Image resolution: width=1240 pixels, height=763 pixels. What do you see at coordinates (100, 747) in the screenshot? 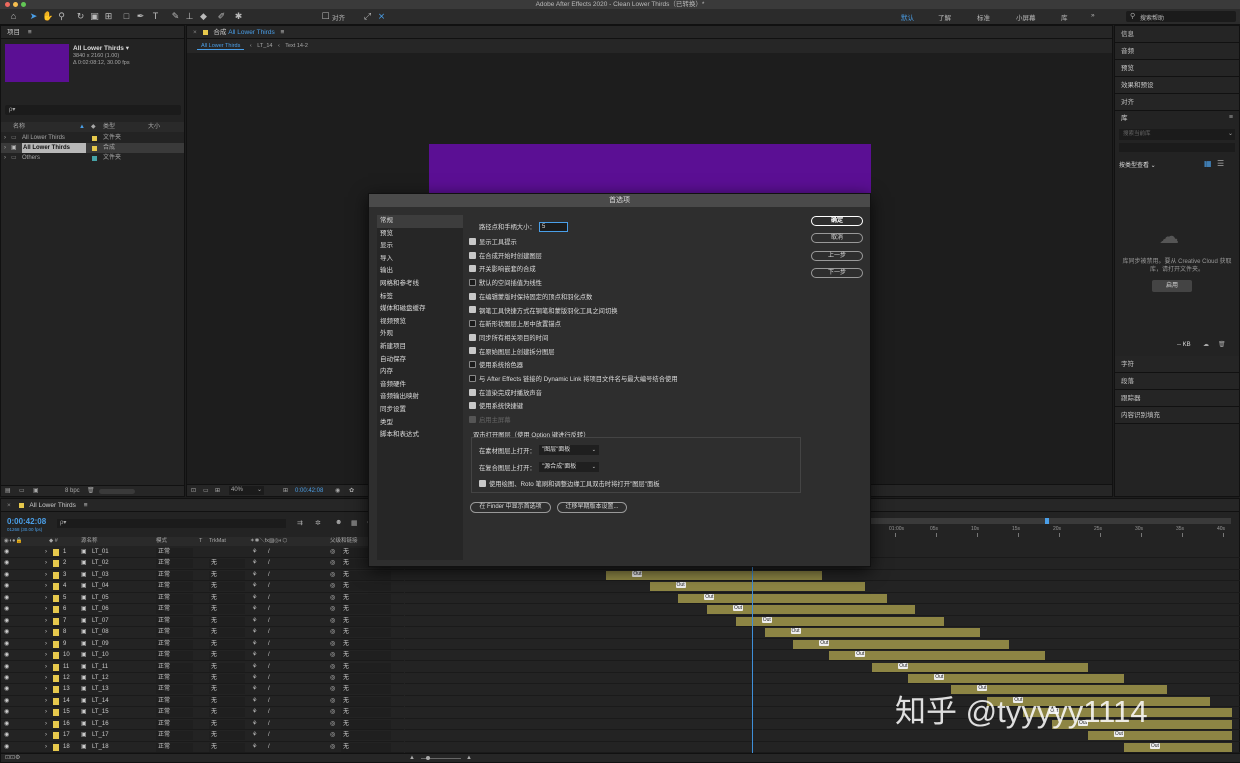
I see `layer-name: LT_18` at bounding box center [100, 747].